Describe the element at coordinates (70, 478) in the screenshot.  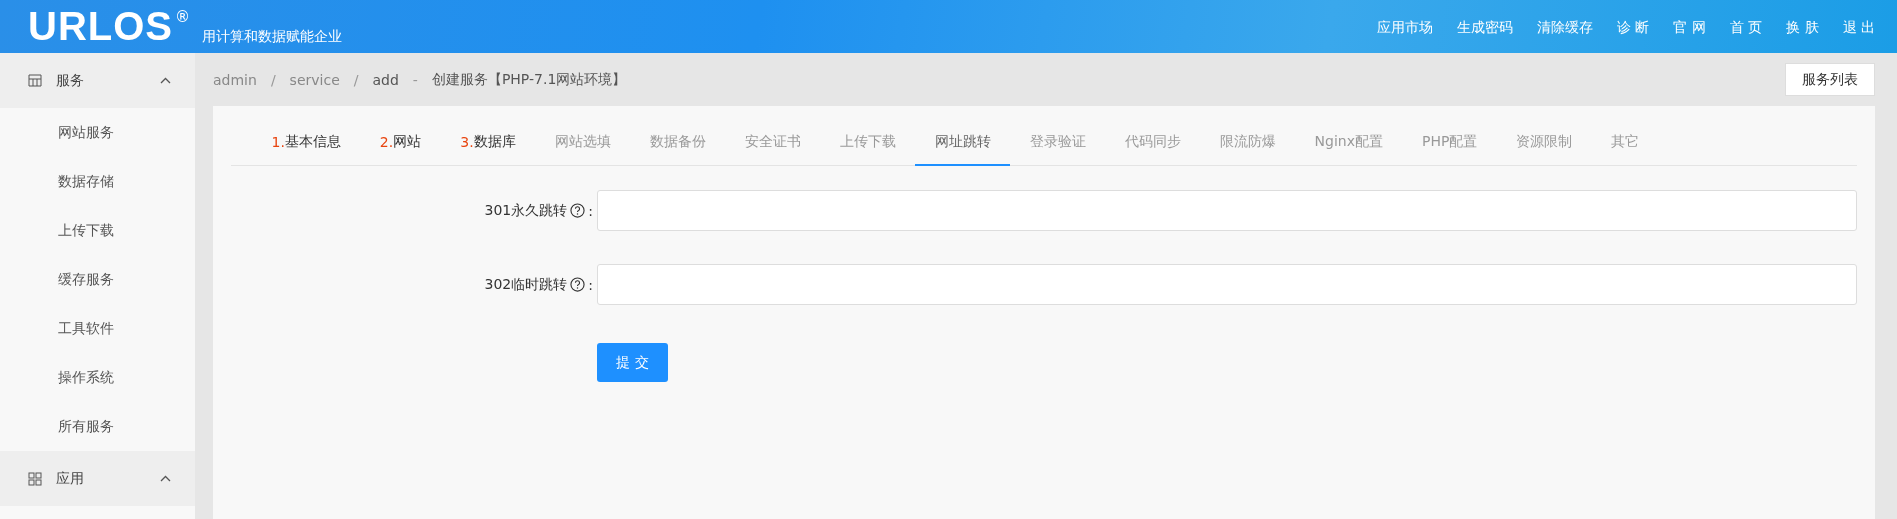
I see `section-label: 应用` at that location.